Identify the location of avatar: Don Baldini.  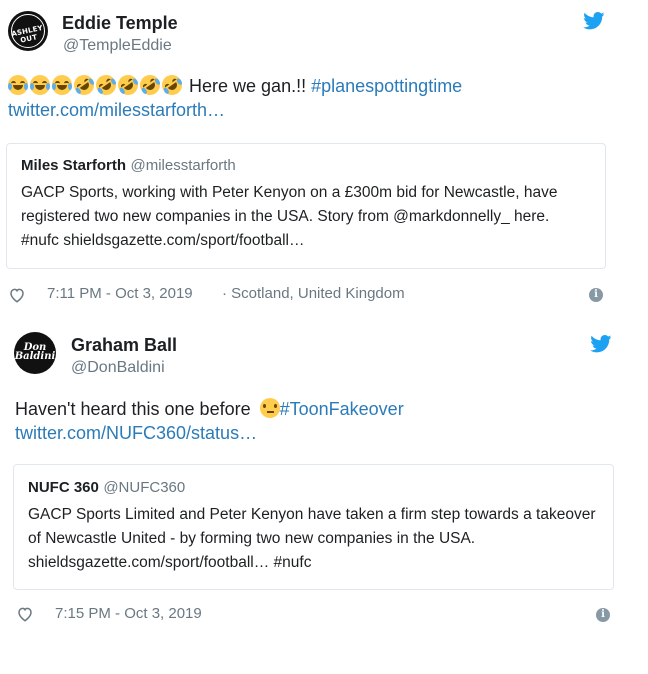
(35, 353).